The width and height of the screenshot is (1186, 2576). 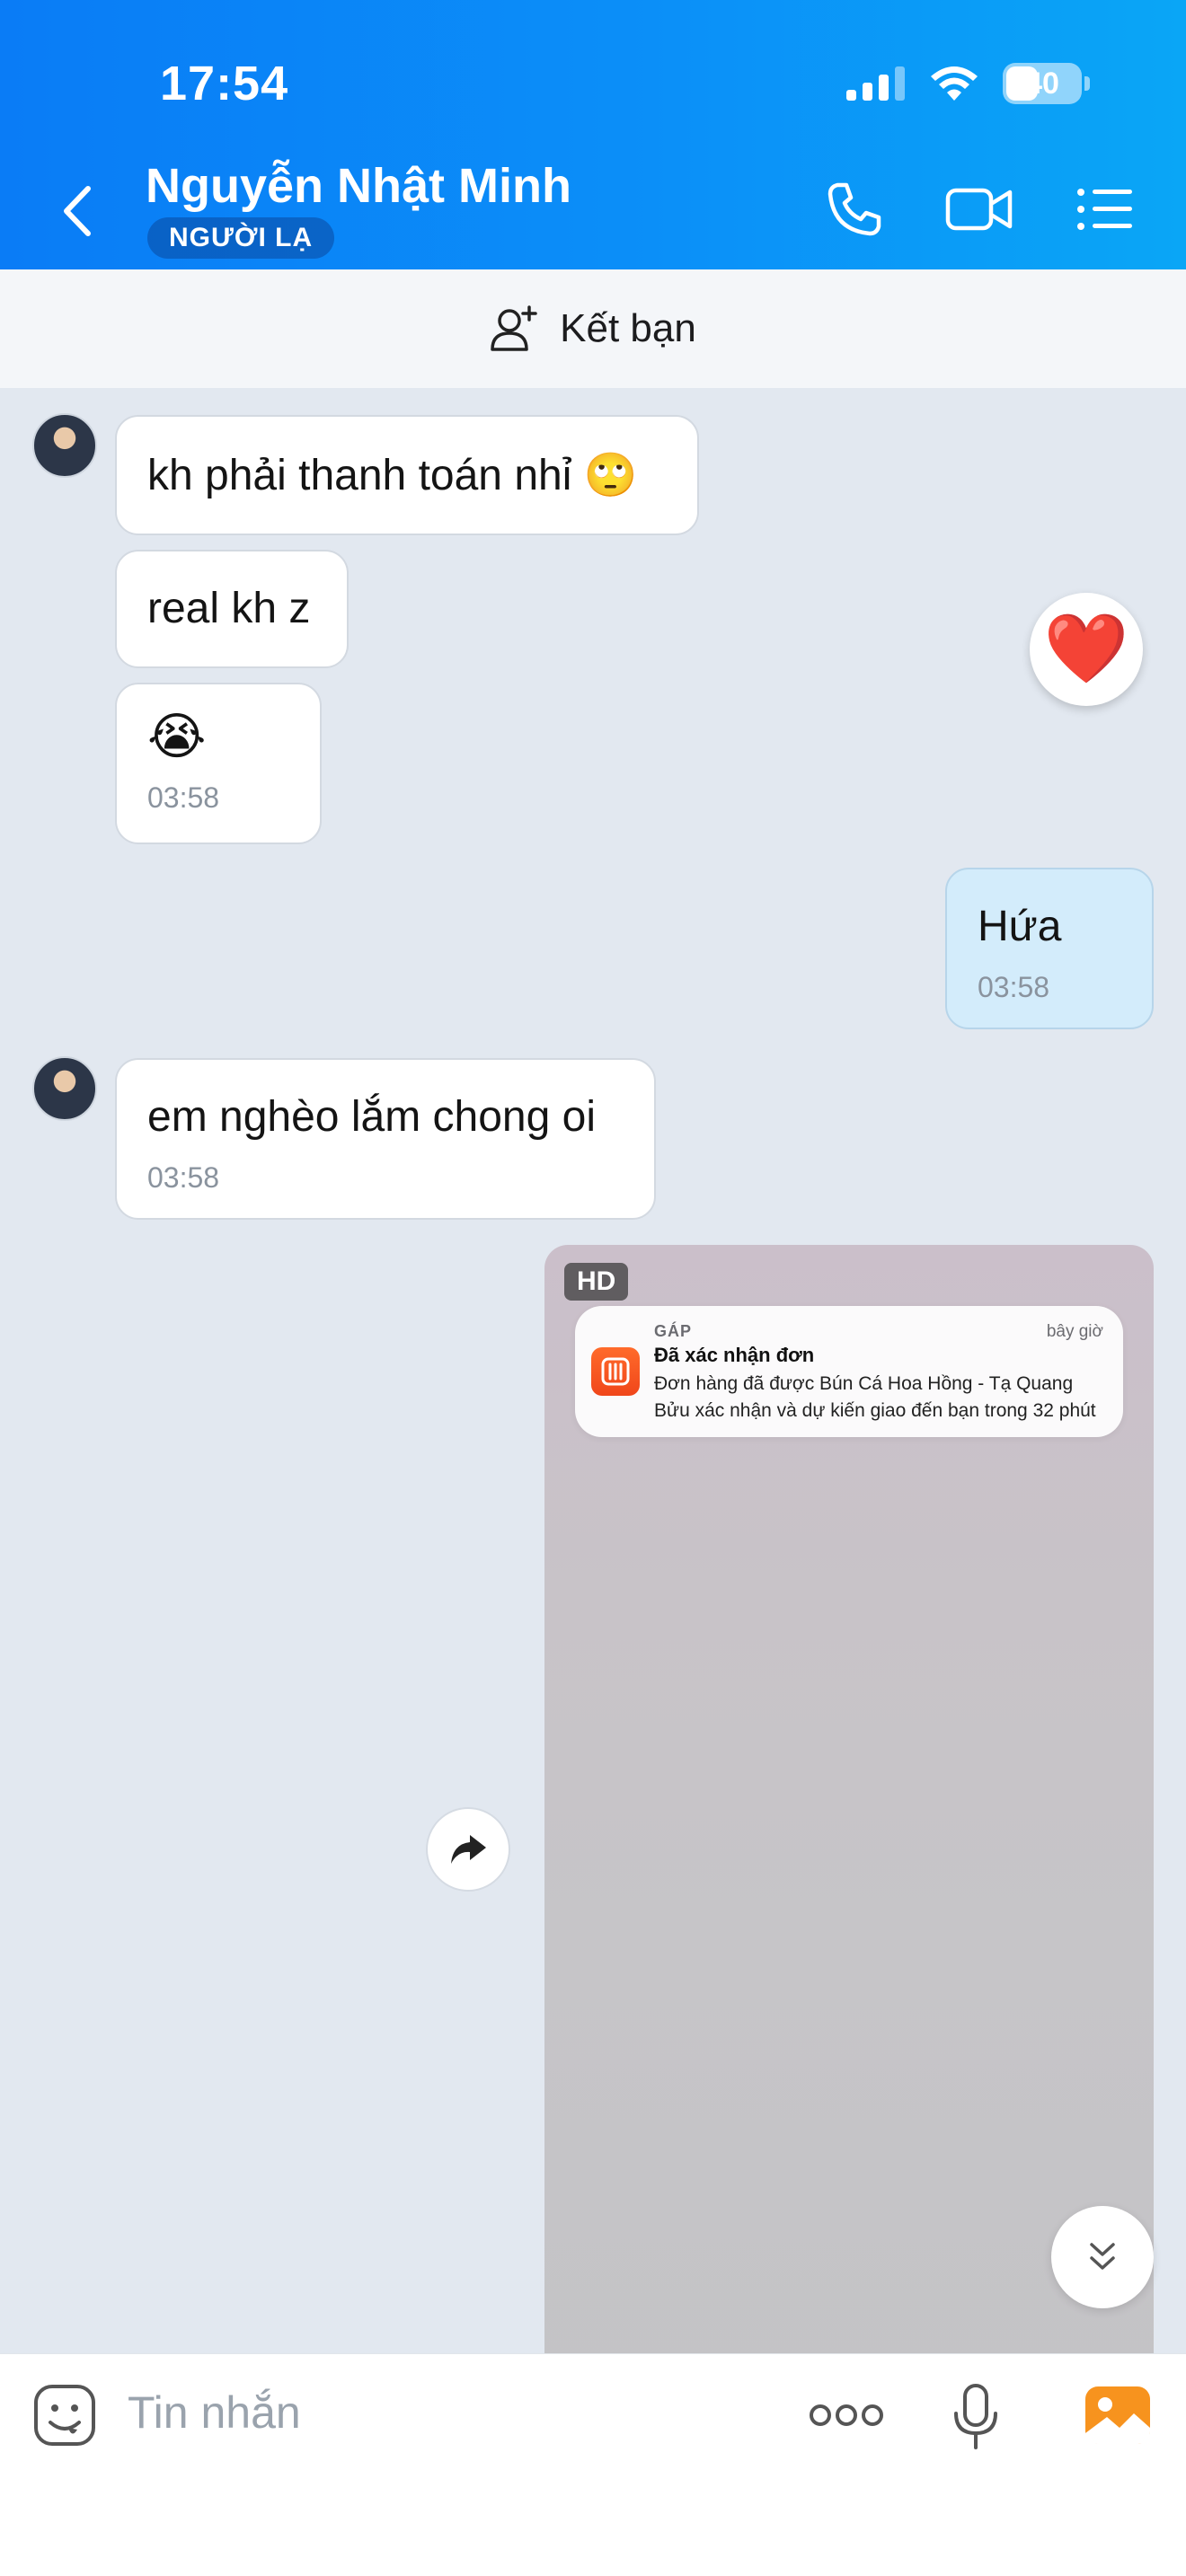 What do you see at coordinates (593, 2464) in the screenshot?
I see `message-input-bar: Tin nhắn` at bounding box center [593, 2464].